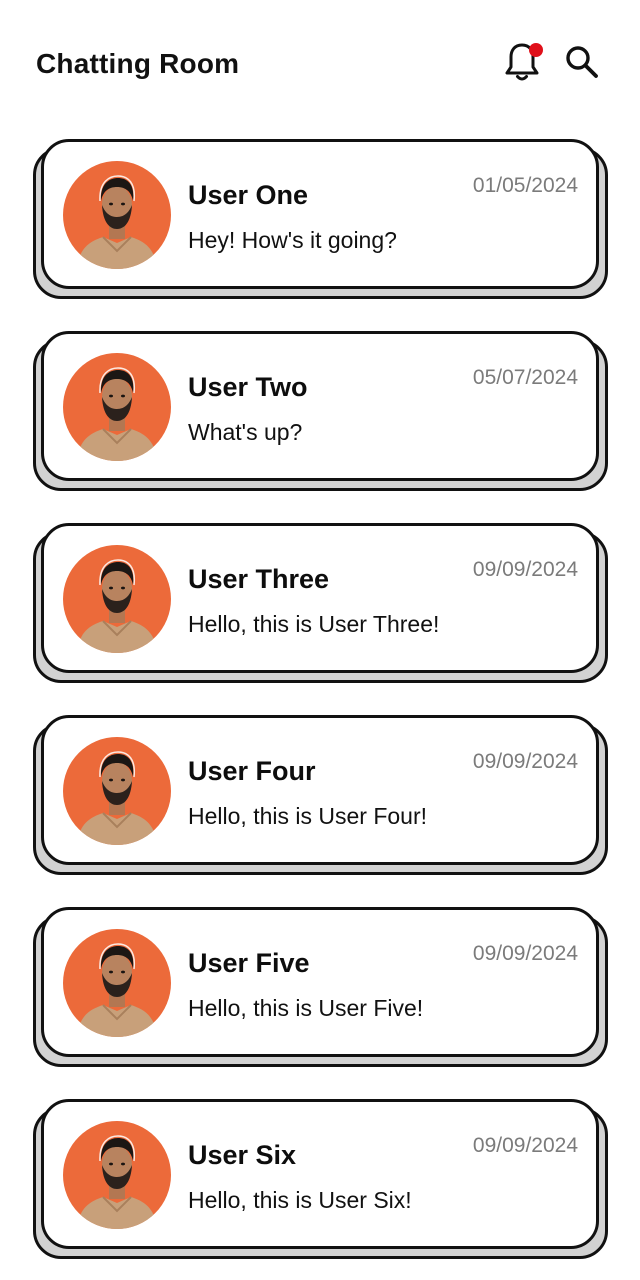 This screenshot has width=640, height=1280. I want to click on chat-user-name: User Five, so click(249, 963).